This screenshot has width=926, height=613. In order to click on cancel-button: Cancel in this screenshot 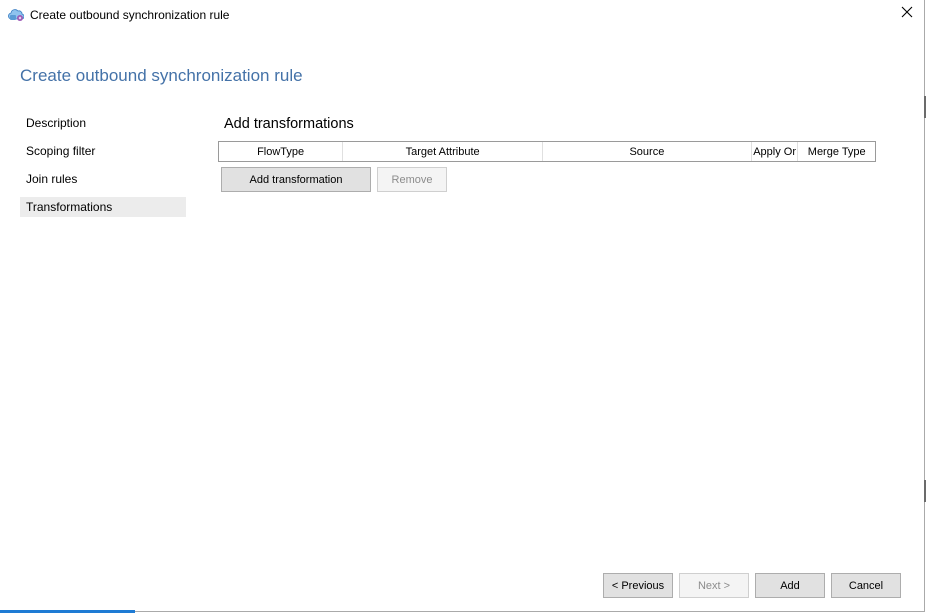, I will do `click(866, 585)`.